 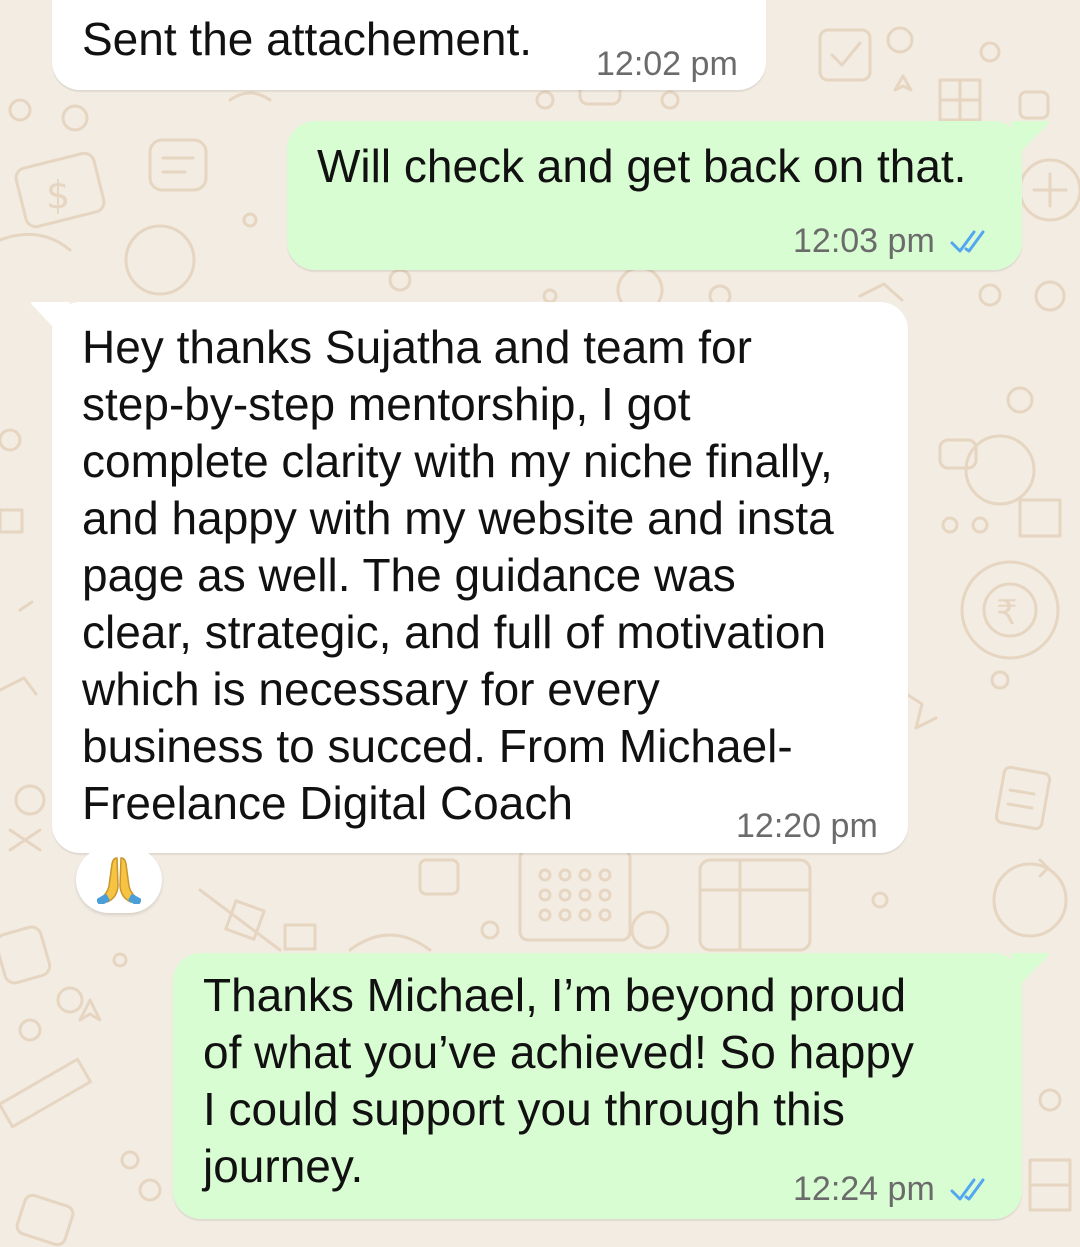 I want to click on message-meta: 12:03 pm, so click(x=893, y=241).